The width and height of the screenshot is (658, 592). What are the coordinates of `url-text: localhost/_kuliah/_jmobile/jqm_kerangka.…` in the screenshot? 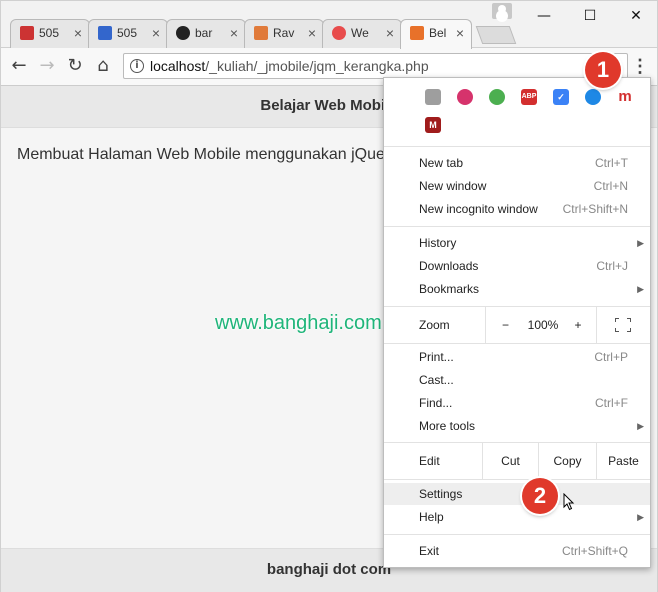 It's located at (289, 66).